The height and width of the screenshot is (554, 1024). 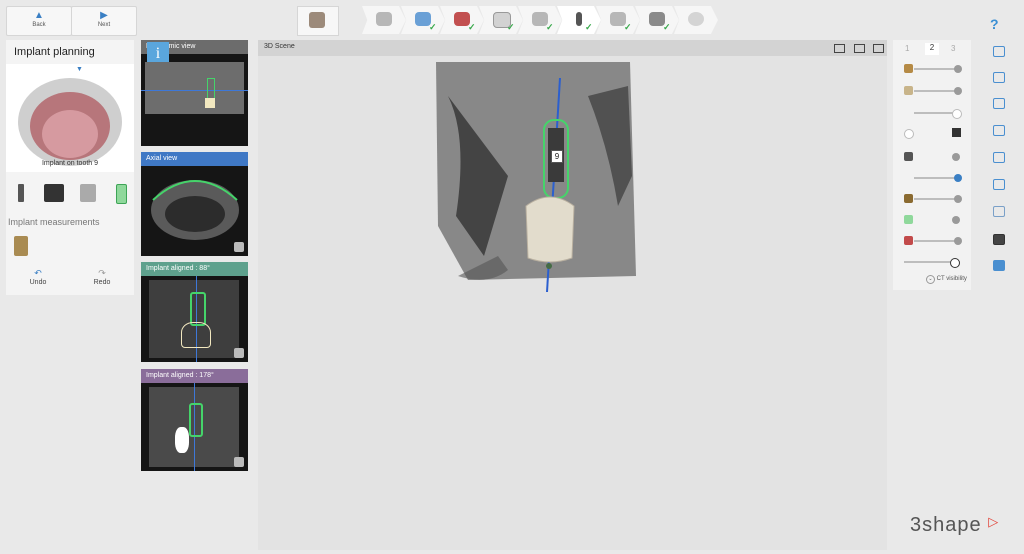 I want to click on back-button: ▲ Back, so click(x=39, y=21).